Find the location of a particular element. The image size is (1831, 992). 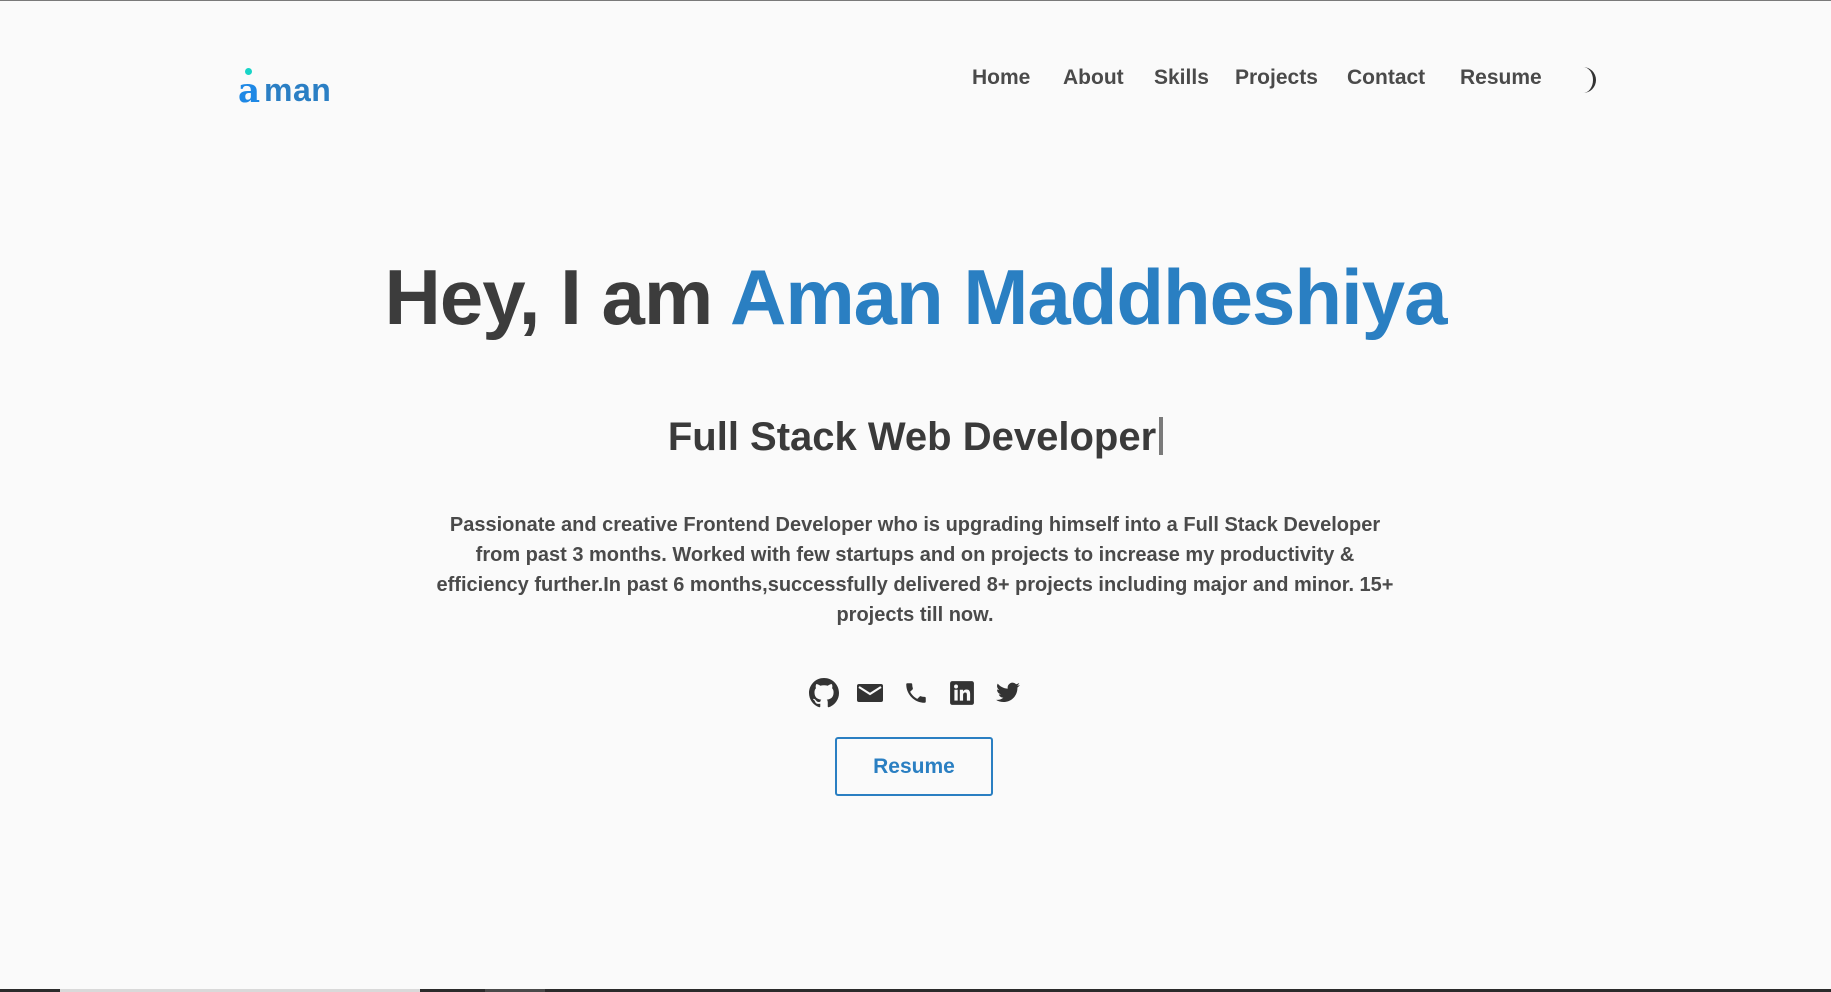

social-links is located at coordinates (915, 694).